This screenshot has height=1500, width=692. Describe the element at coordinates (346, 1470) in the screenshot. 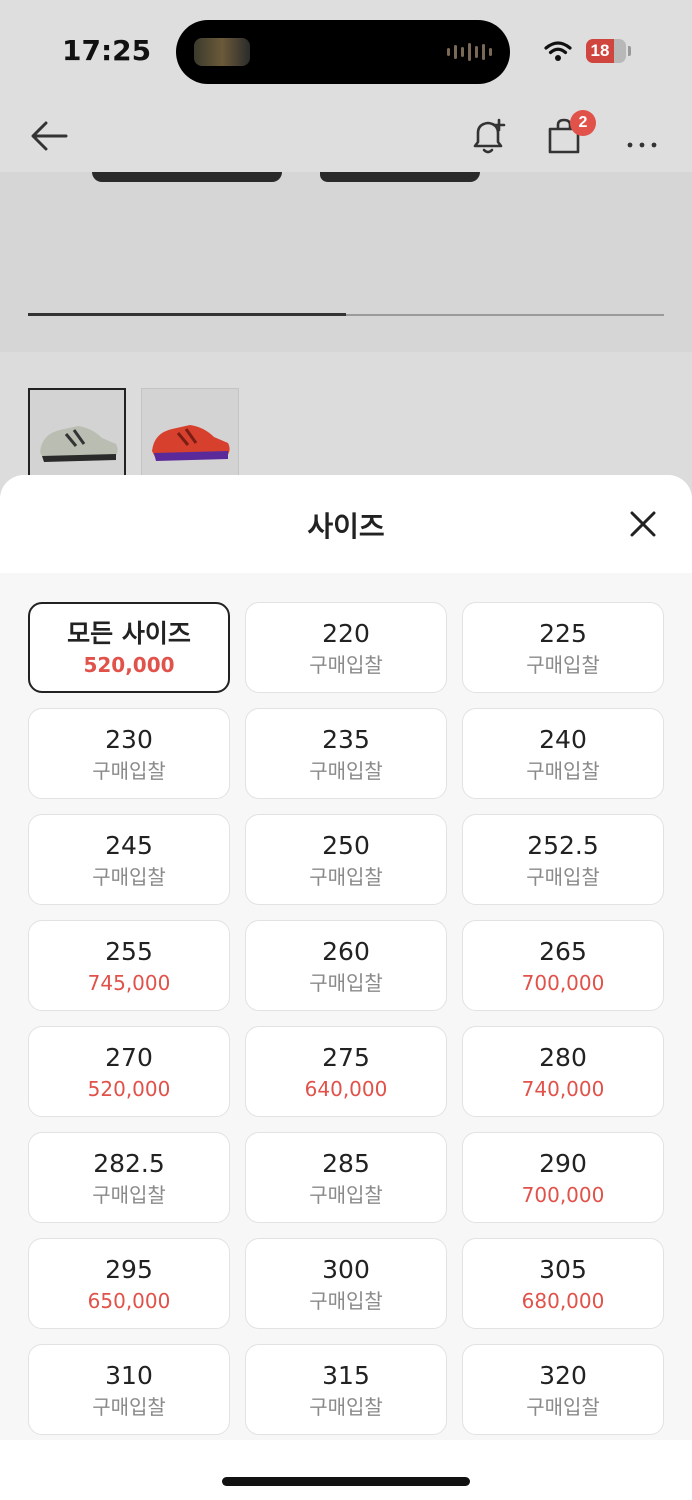

I see `home-indicator-area` at that location.